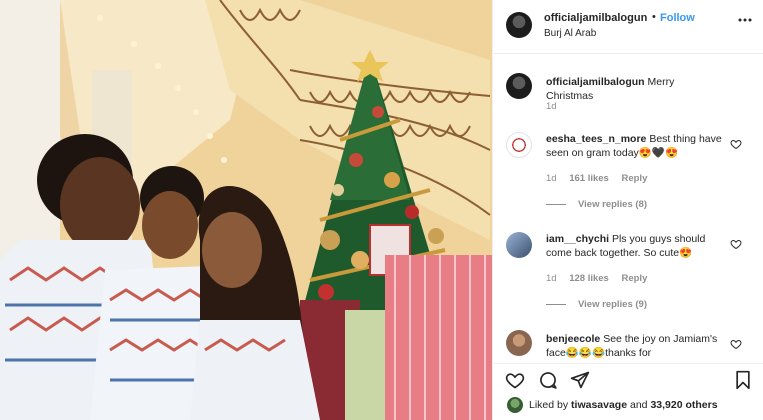  What do you see at coordinates (628, 378) in the screenshot?
I see `post-actions` at bounding box center [628, 378].